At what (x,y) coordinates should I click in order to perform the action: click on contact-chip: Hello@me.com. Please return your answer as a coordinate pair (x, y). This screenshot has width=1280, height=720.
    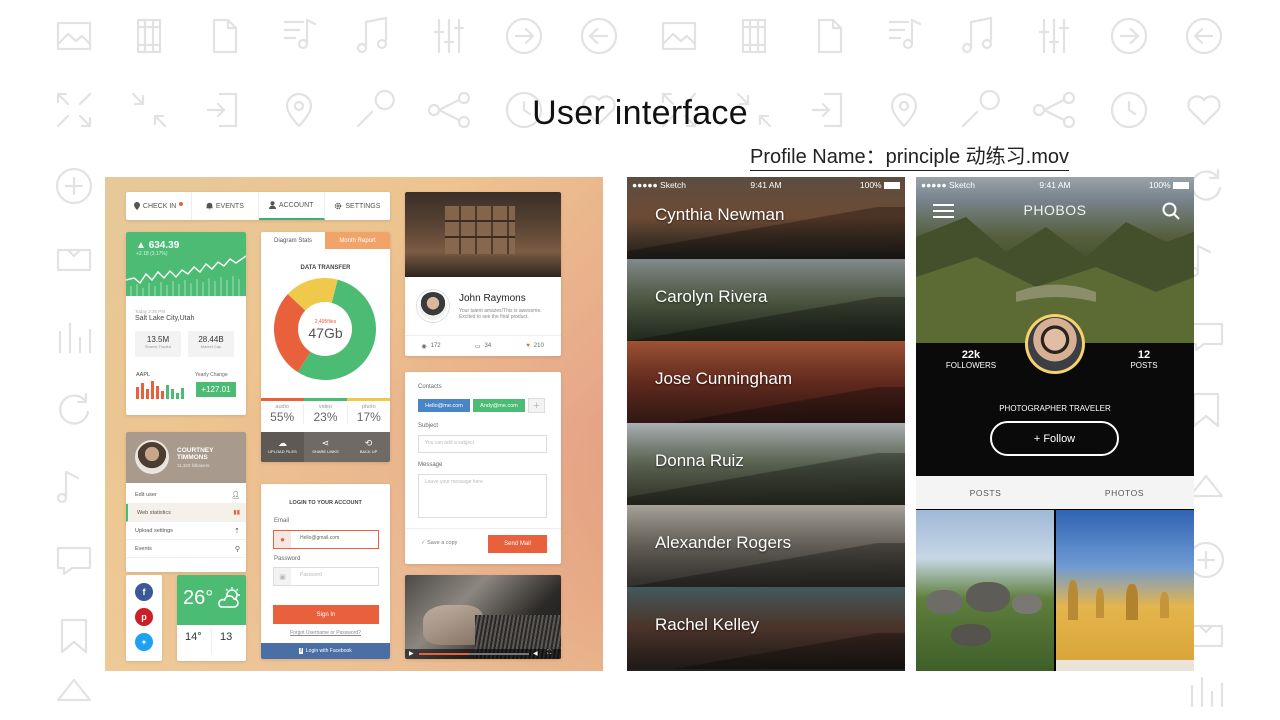
    Looking at the image, I should click on (444, 405).